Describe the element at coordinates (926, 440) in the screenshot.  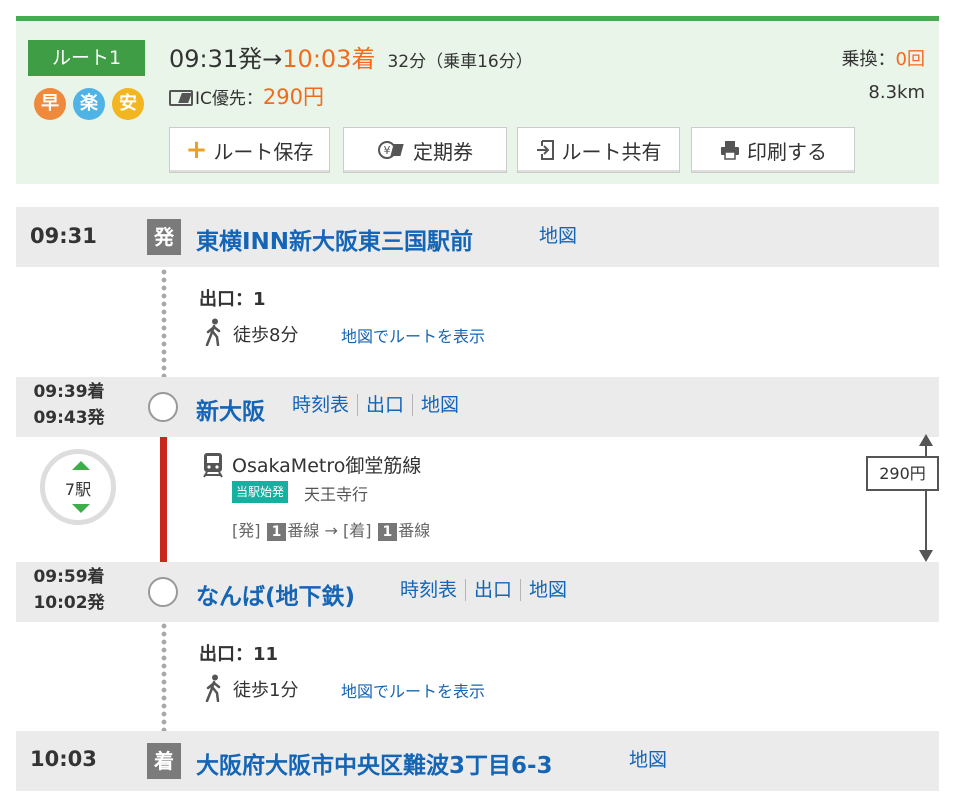
I see `arrow-up-icon` at that location.